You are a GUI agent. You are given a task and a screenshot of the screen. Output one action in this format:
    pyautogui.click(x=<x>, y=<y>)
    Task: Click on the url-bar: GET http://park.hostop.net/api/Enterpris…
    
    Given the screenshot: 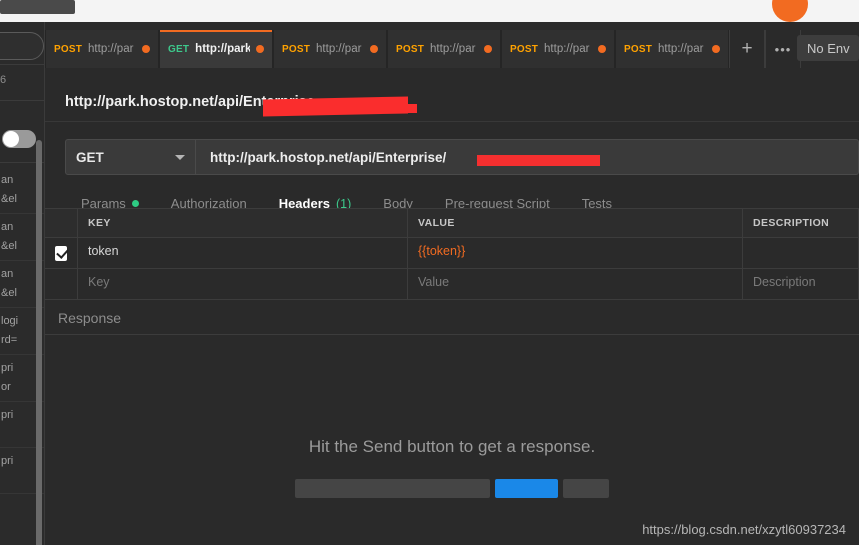 What is the action you would take?
    pyautogui.click(x=462, y=157)
    